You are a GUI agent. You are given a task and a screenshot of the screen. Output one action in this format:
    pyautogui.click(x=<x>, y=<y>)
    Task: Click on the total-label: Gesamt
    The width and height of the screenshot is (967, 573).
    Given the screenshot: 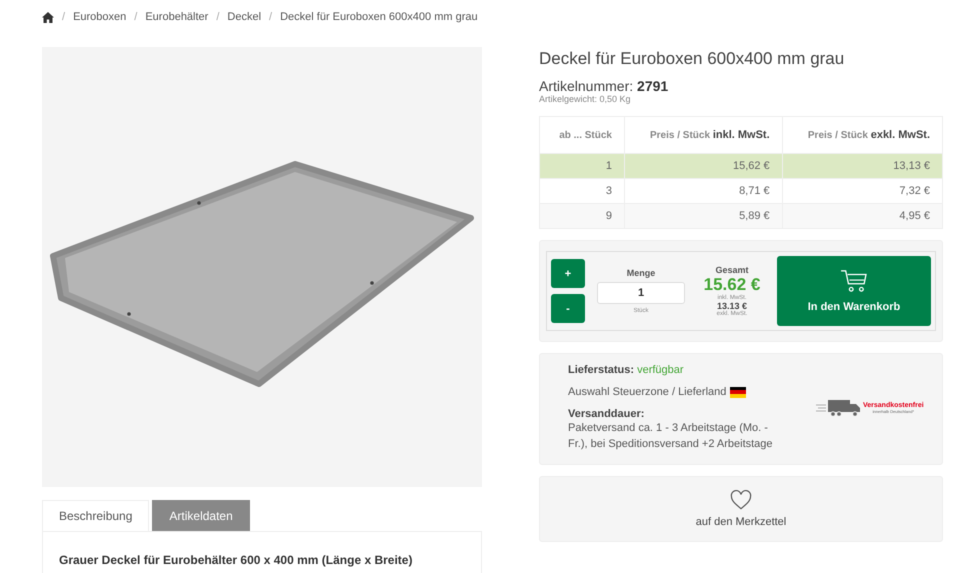 What is the action you would take?
    pyautogui.click(x=732, y=270)
    